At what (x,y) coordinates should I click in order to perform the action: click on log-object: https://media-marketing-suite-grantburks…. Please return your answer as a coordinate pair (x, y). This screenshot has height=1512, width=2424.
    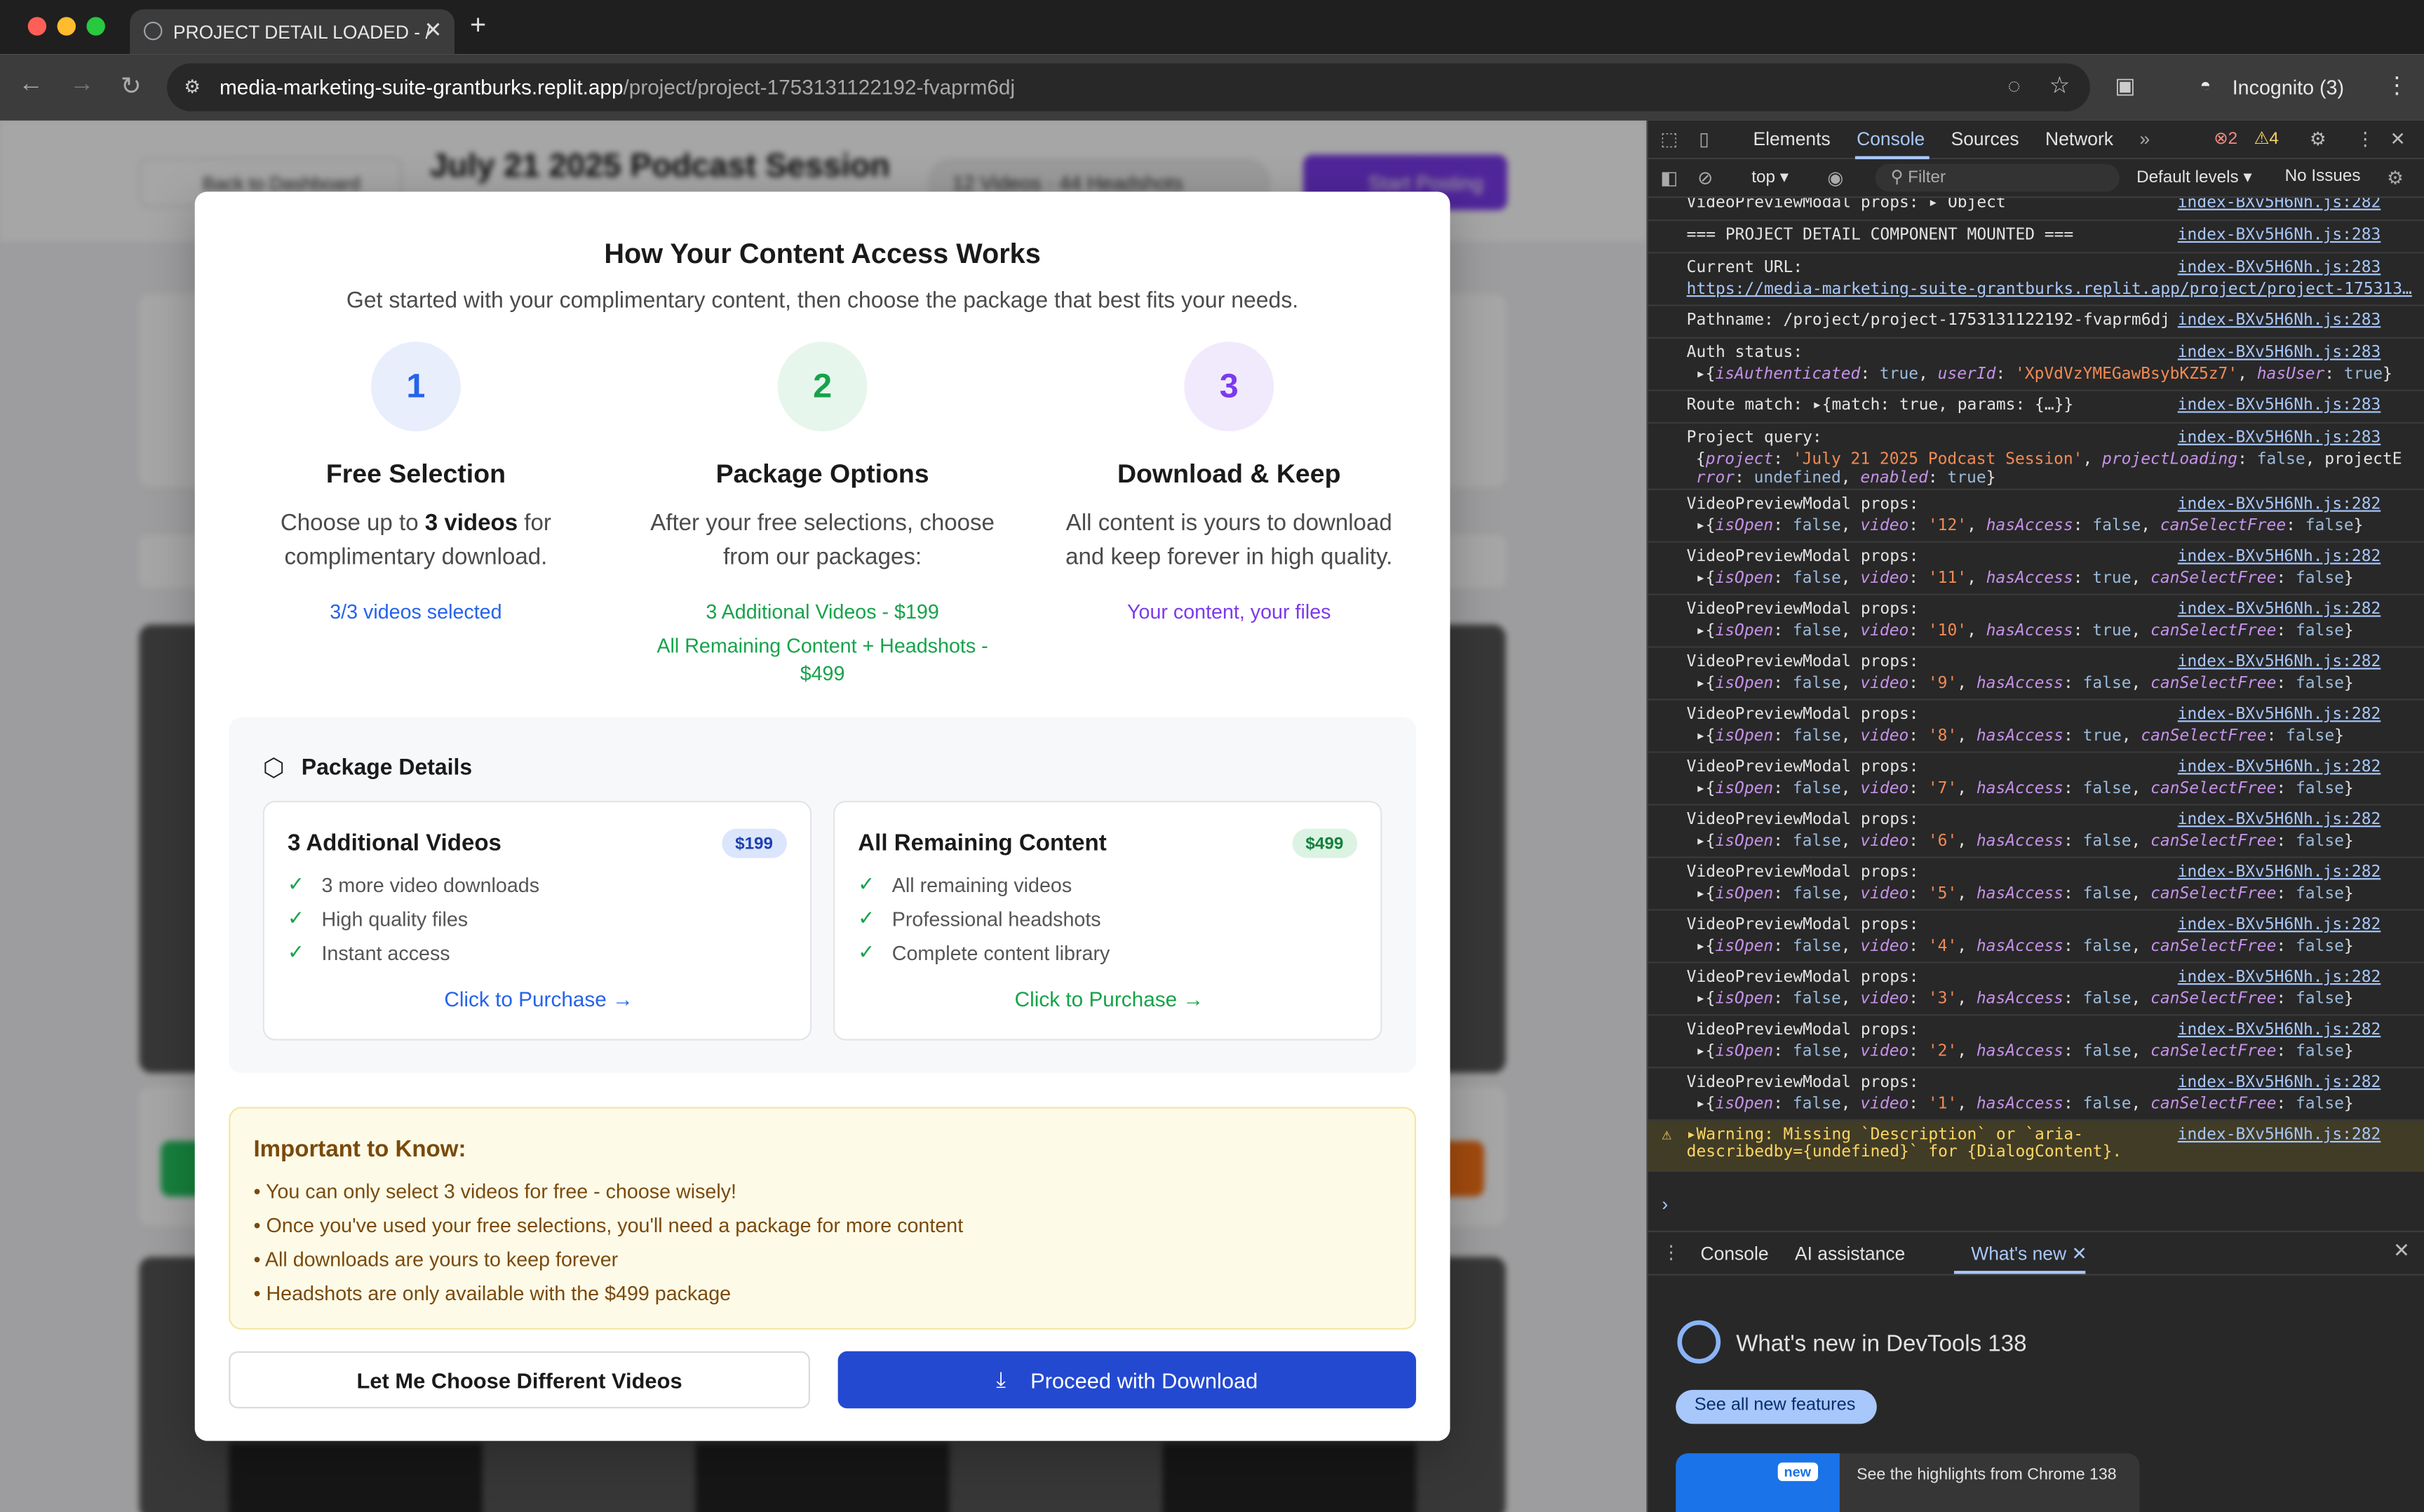
    Looking at the image, I should click on (2049, 289).